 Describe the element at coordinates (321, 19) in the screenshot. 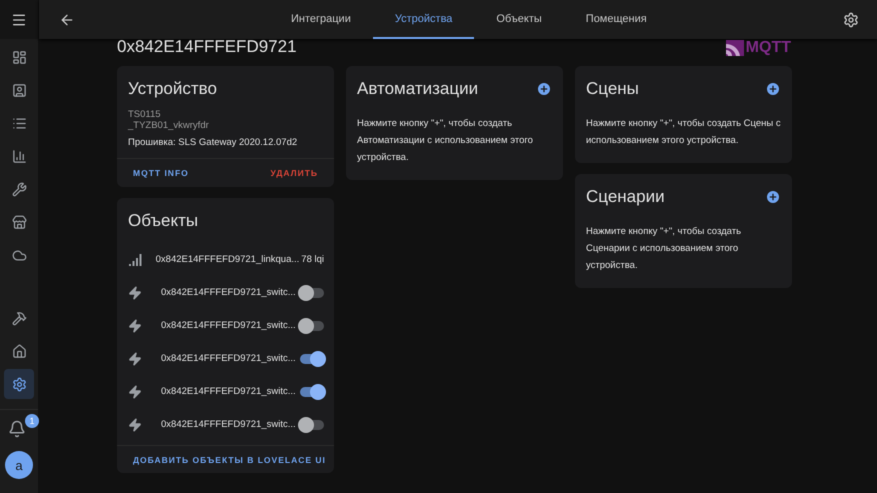

I see `tab: Интеграции` at that location.